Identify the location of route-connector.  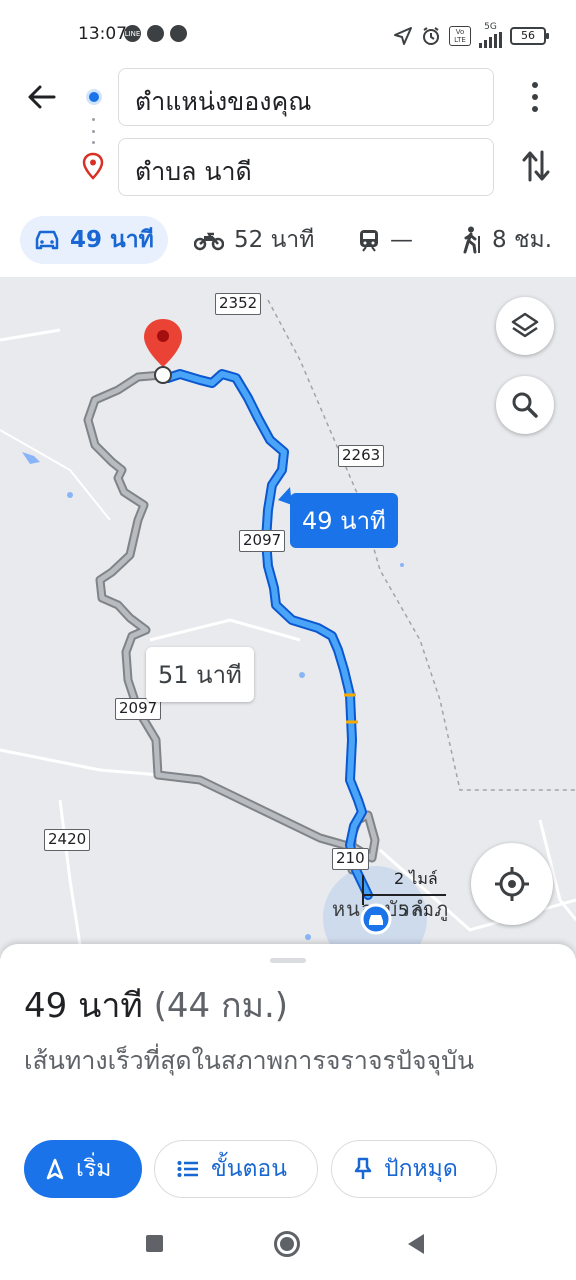
(94, 131).